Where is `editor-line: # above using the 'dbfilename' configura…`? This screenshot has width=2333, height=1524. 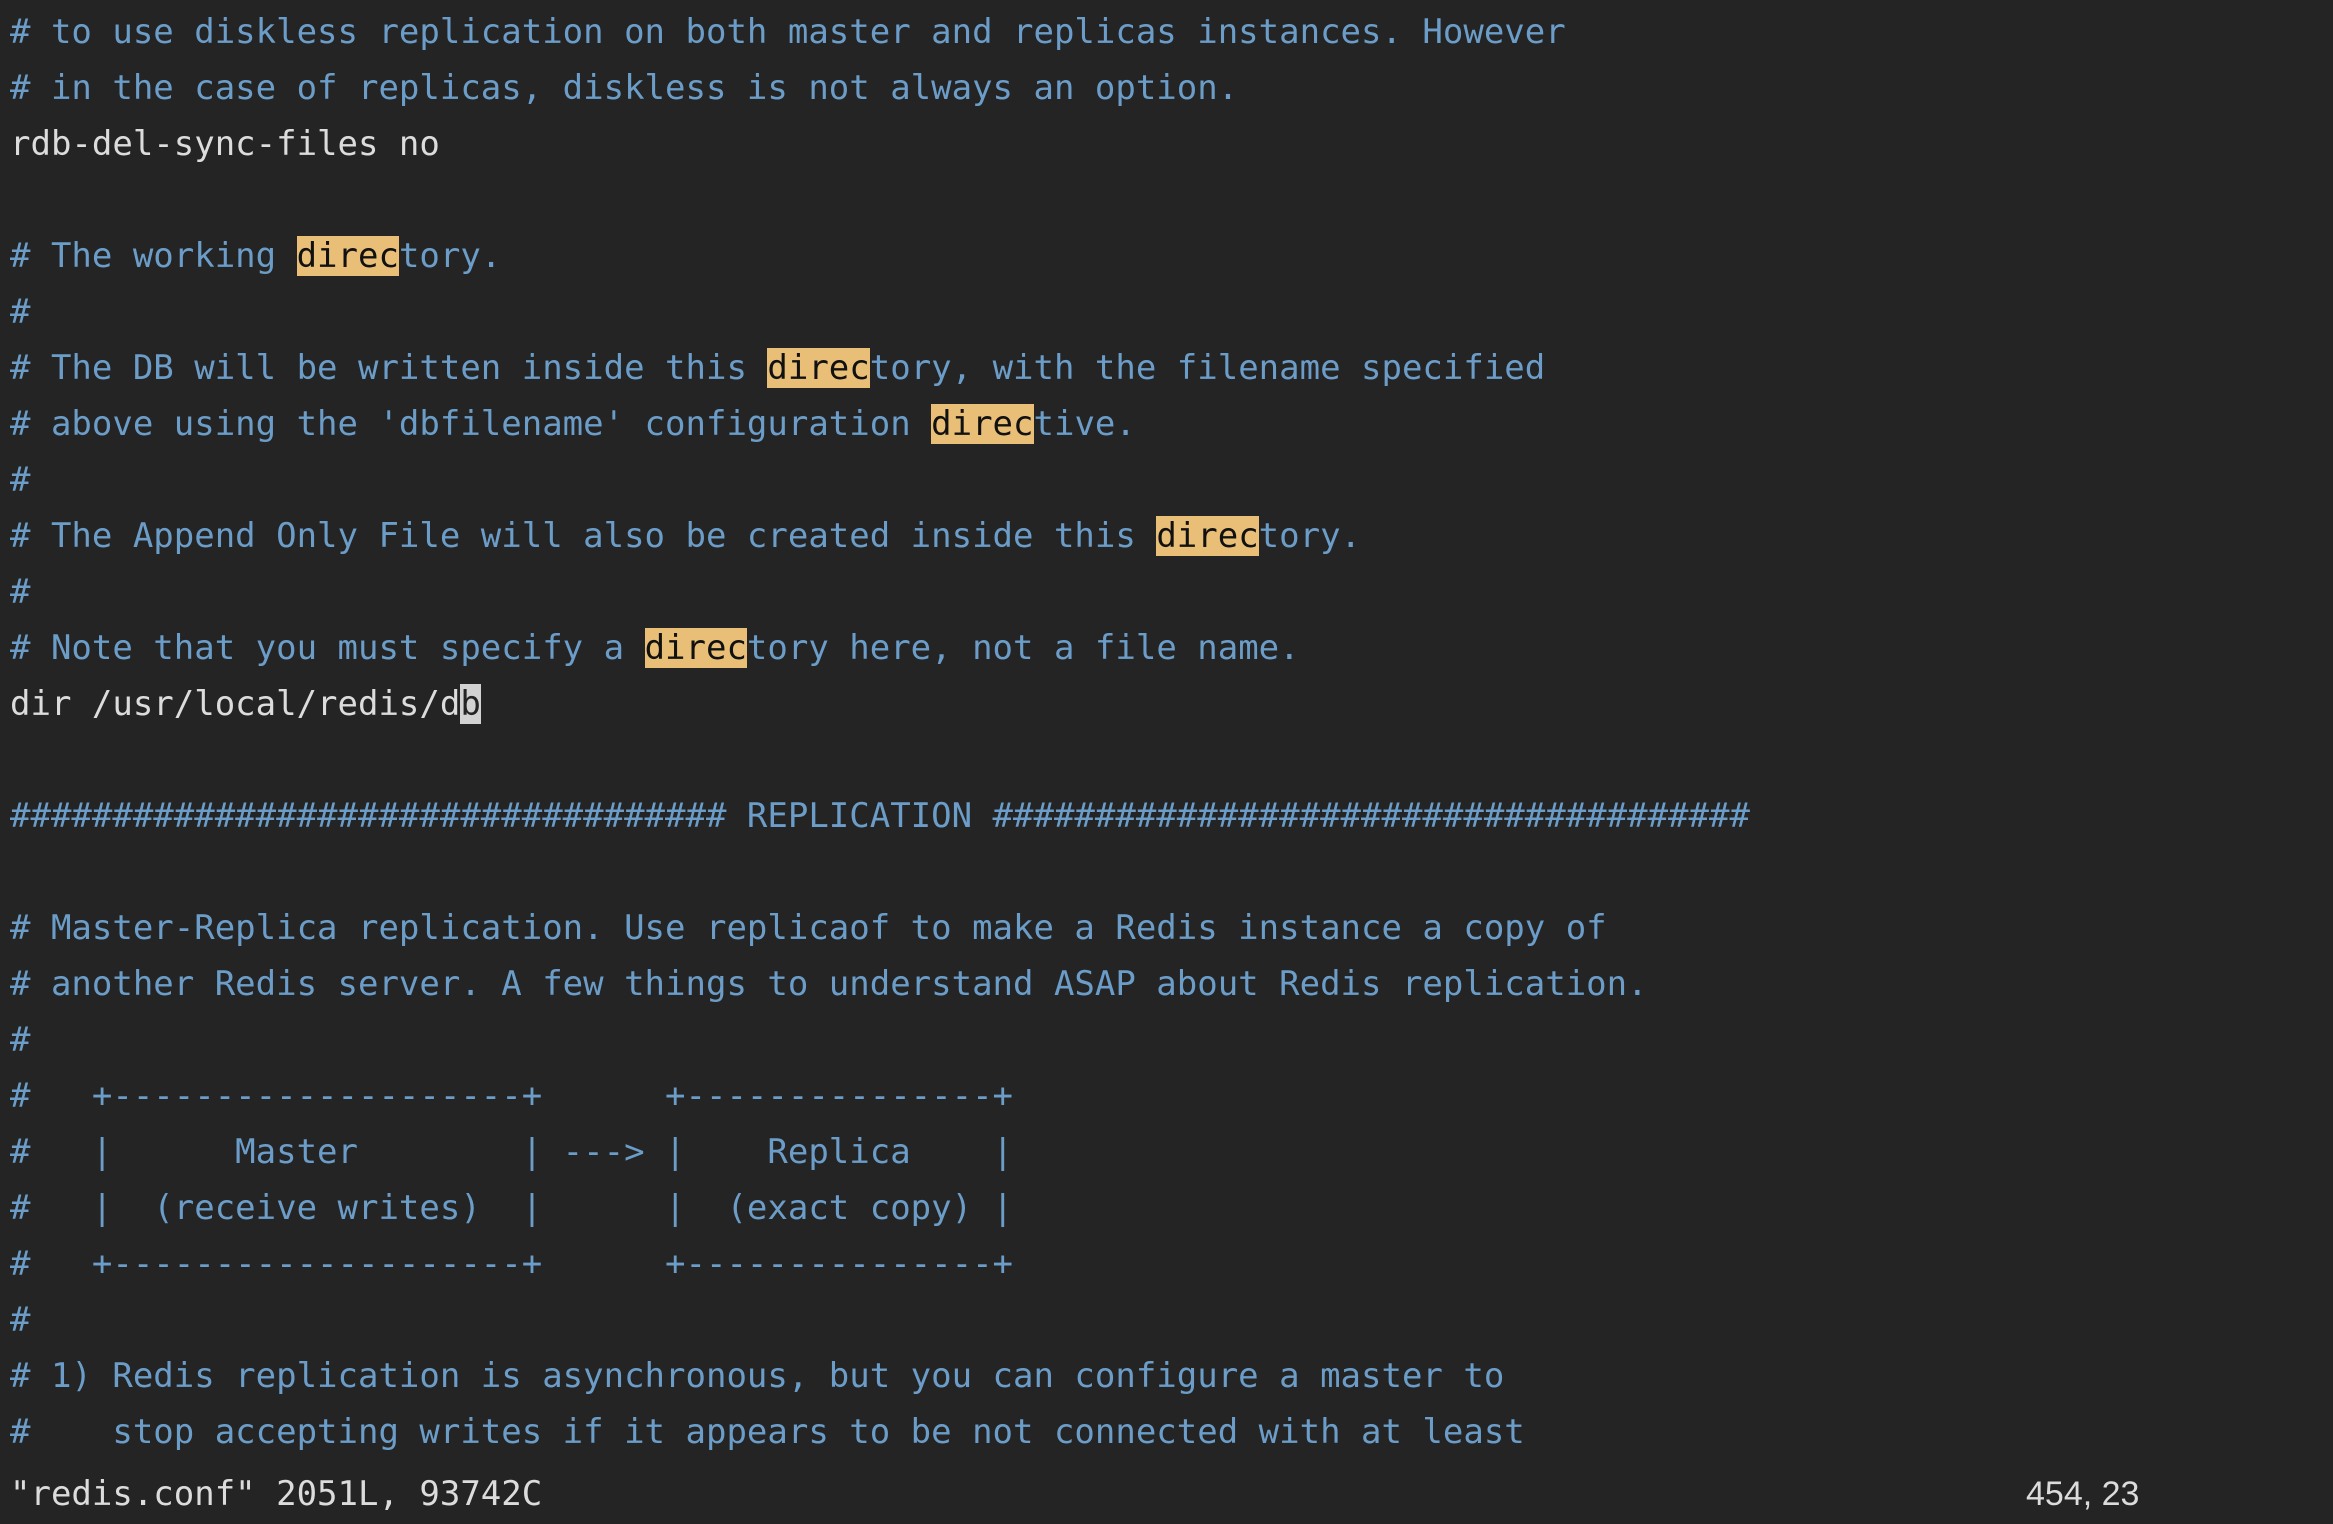 editor-line: # above using the 'dbfilename' configura… is located at coordinates (1171, 424).